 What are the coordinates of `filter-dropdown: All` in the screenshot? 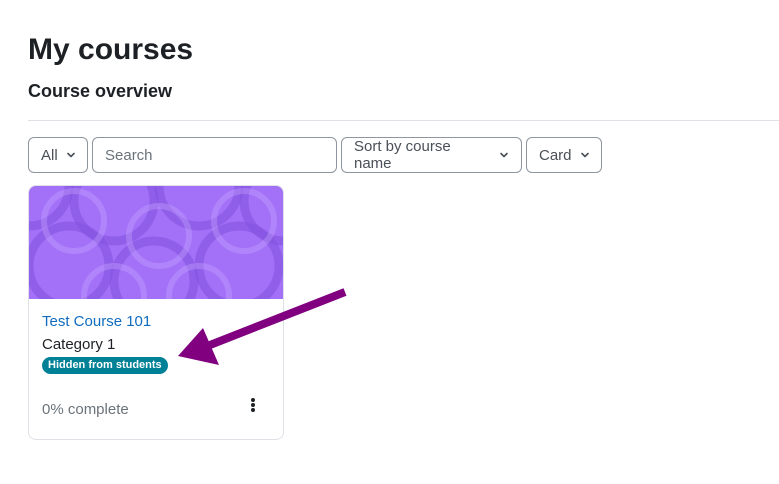 It's located at (58, 155).